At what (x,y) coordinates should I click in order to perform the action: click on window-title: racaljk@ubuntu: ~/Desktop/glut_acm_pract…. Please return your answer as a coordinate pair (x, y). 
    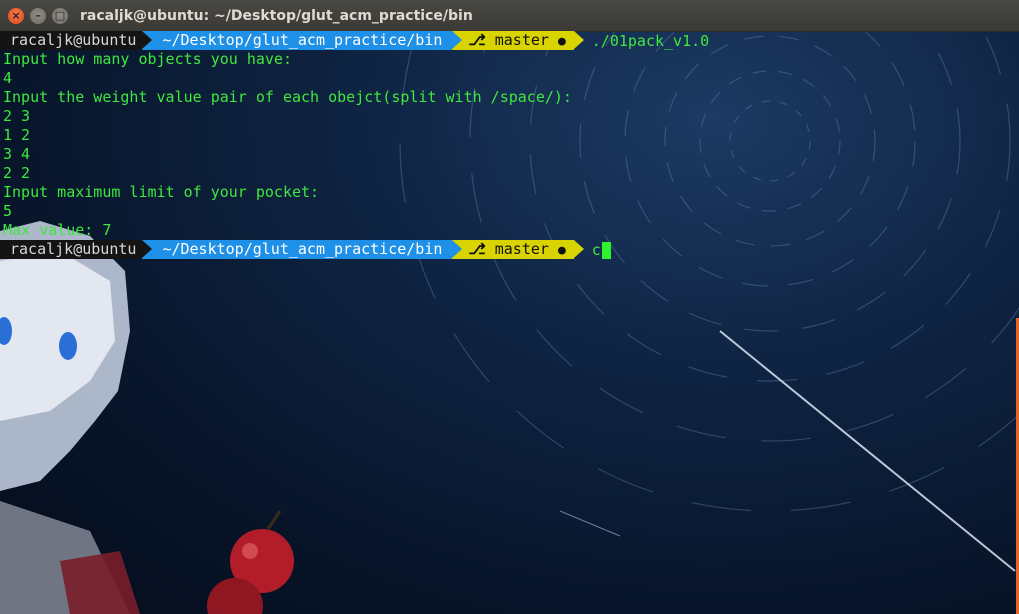
    Looking at the image, I should click on (276, 15).